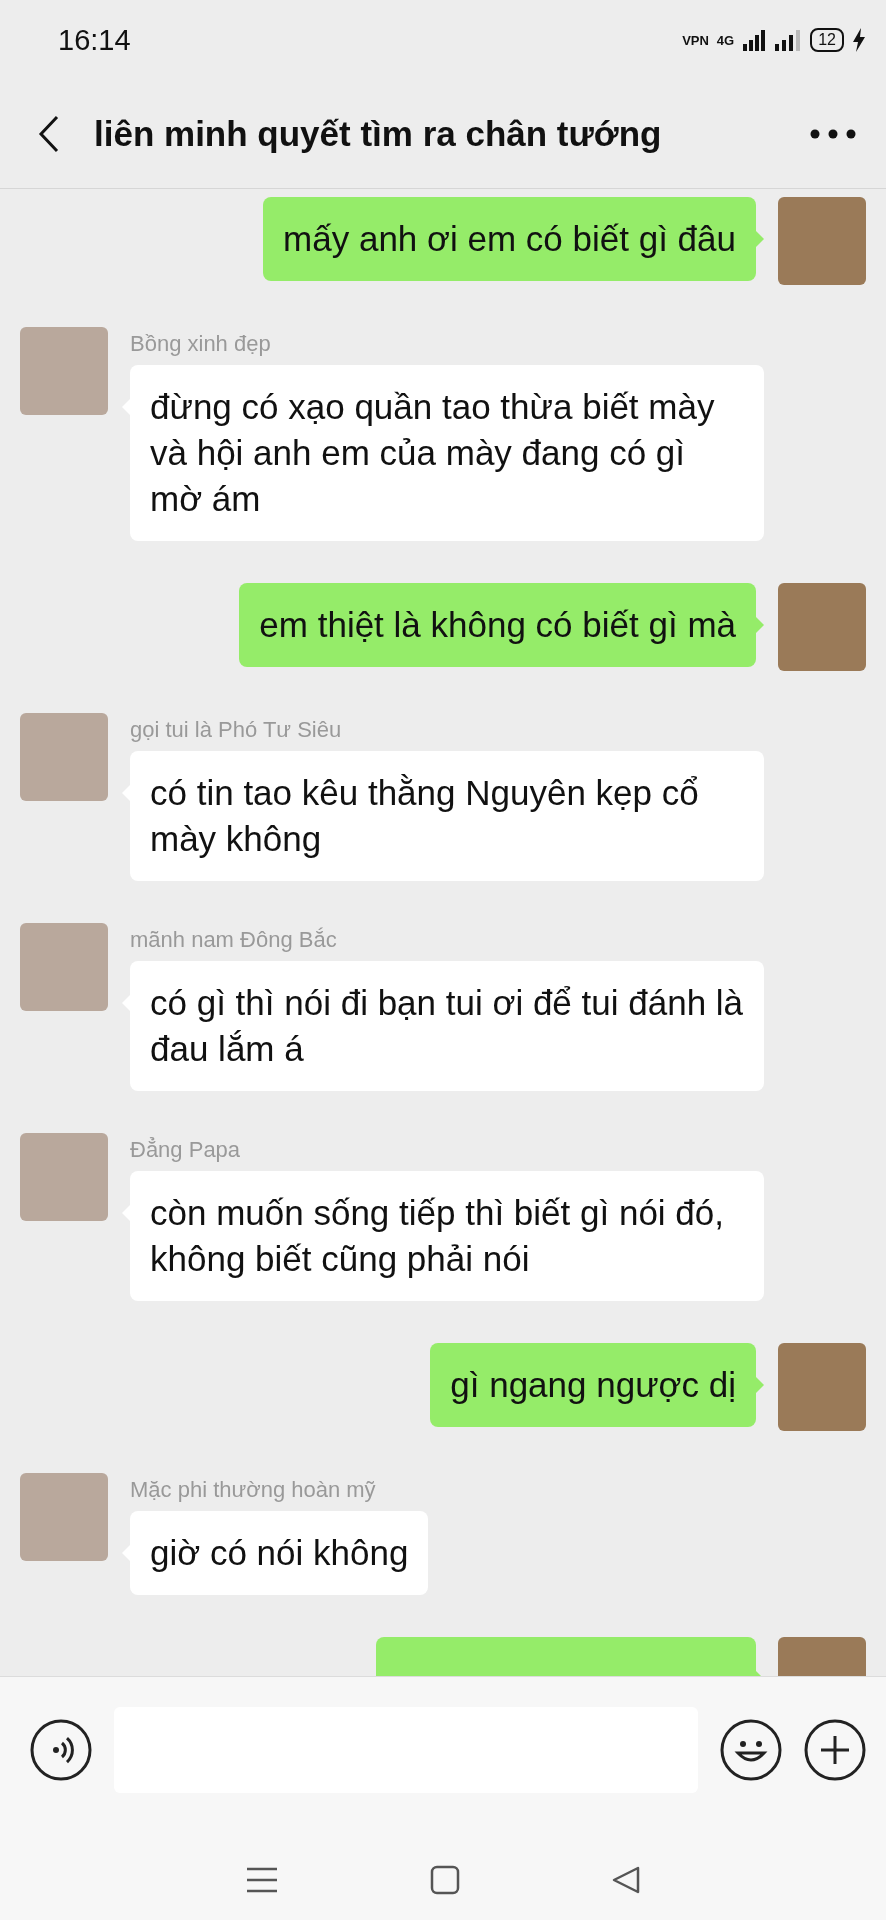 The width and height of the screenshot is (886, 1920). Describe the element at coordinates (833, 134) in the screenshot. I see `more-icon` at that location.